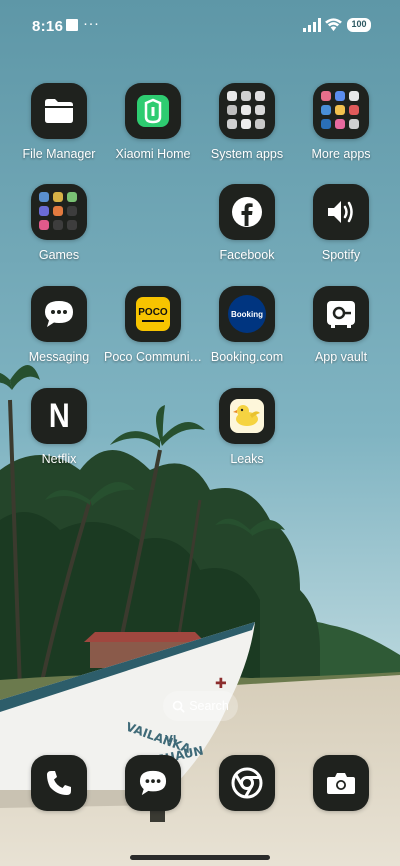 This screenshot has width=400, height=866. I want to click on xiaomi-home-icon, so click(153, 111).